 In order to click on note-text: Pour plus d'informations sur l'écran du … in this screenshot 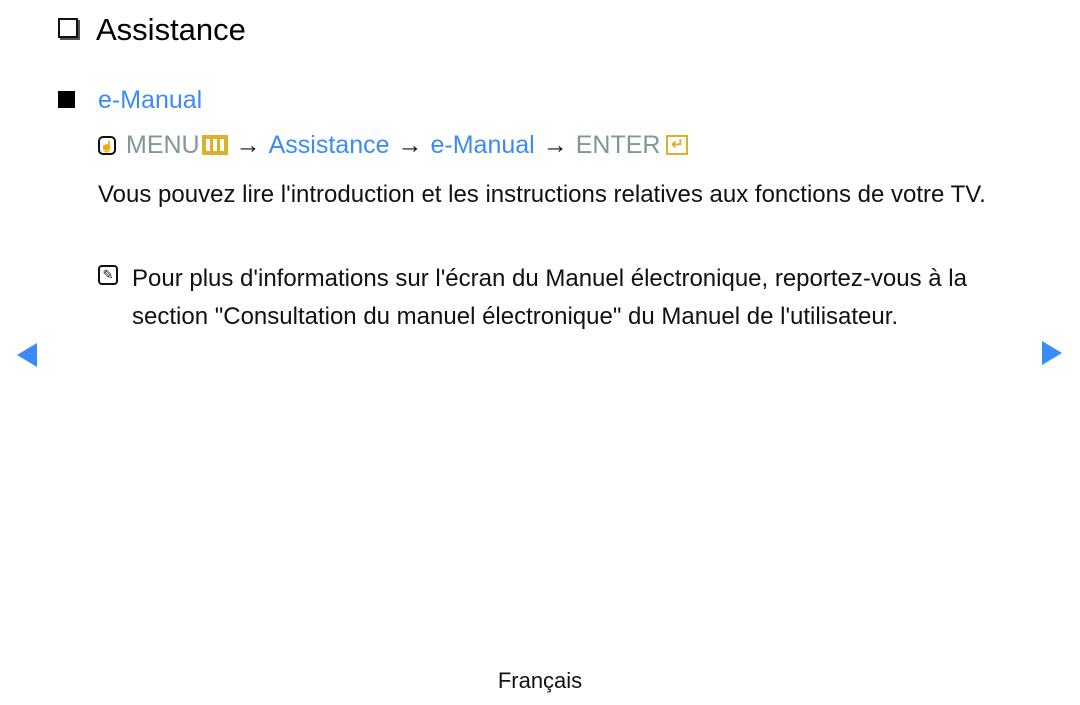, I will do `click(549, 297)`.